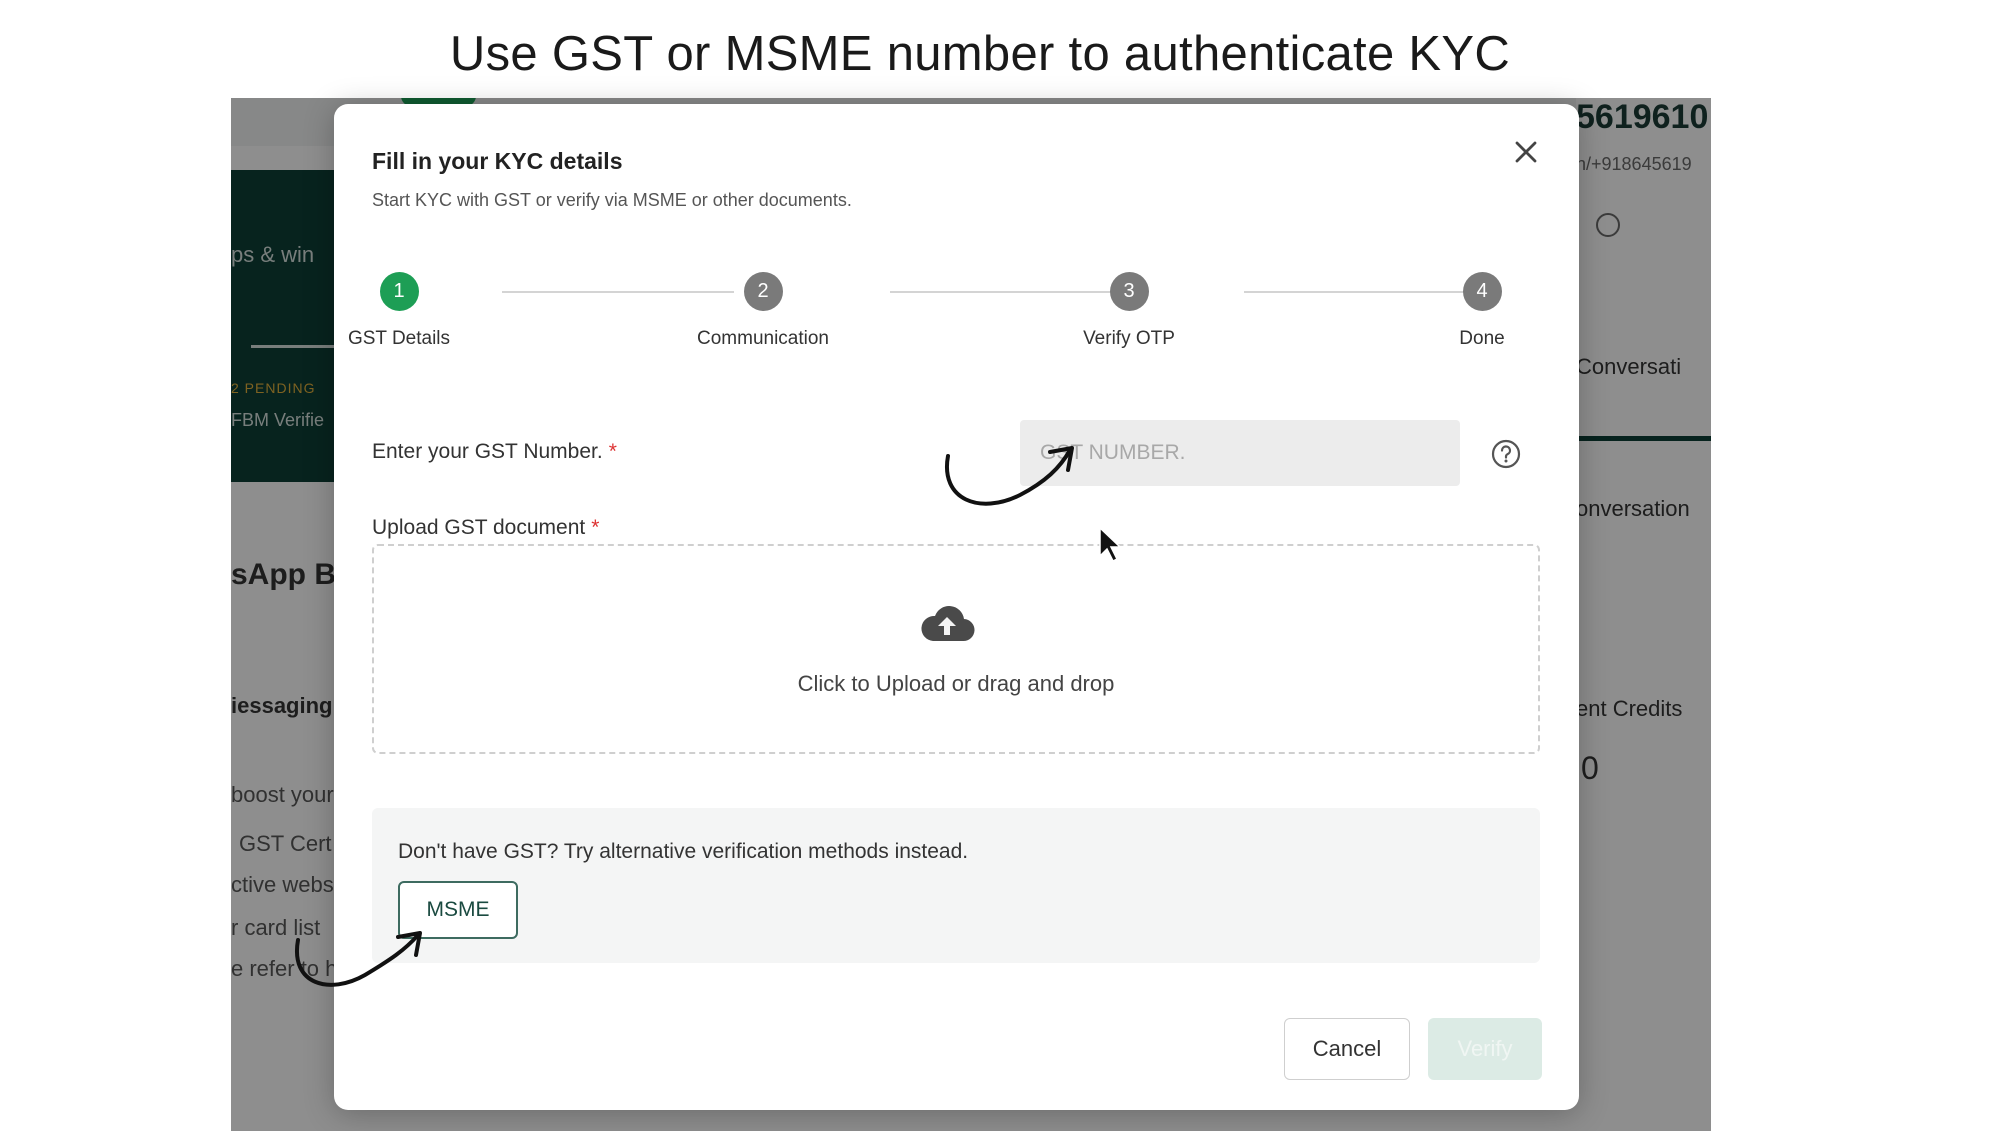 The width and height of the screenshot is (2000, 1131). I want to click on step-number: 2, so click(763, 291).